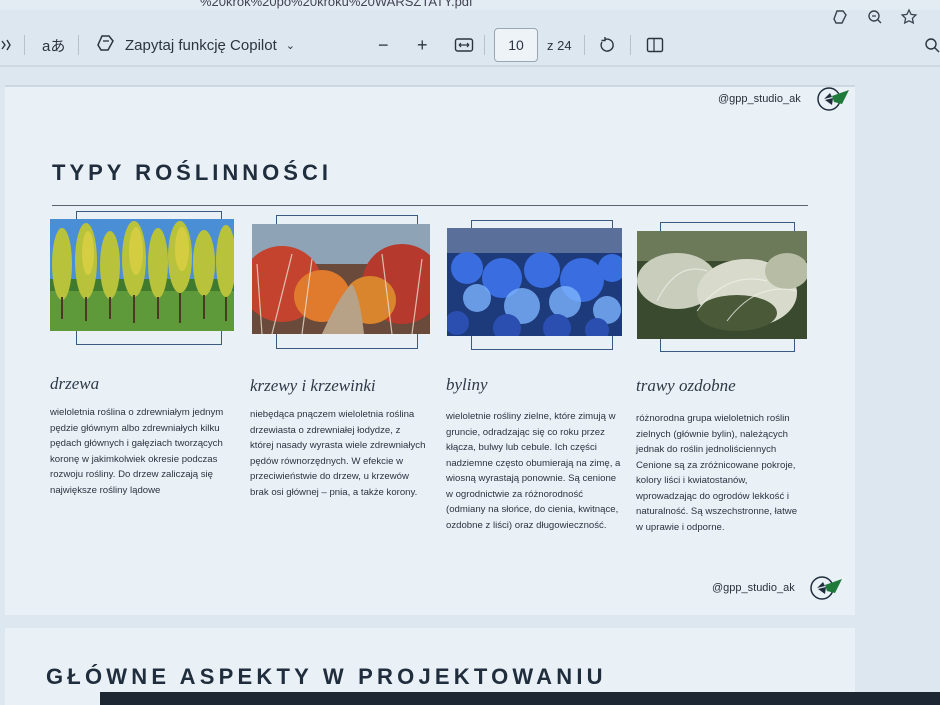 This screenshot has width=940, height=705. Describe the element at coordinates (7, 45) in the screenshot. I see `read-aloud-icon` at that location.